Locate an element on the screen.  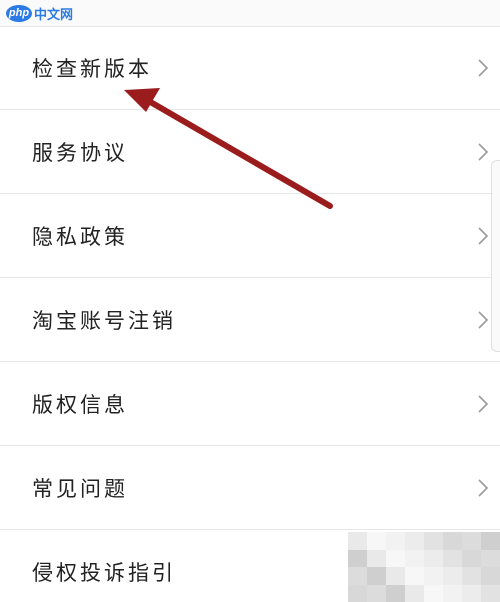
row-label: 淘宝账号注销 is located at coordinates (104, 320).